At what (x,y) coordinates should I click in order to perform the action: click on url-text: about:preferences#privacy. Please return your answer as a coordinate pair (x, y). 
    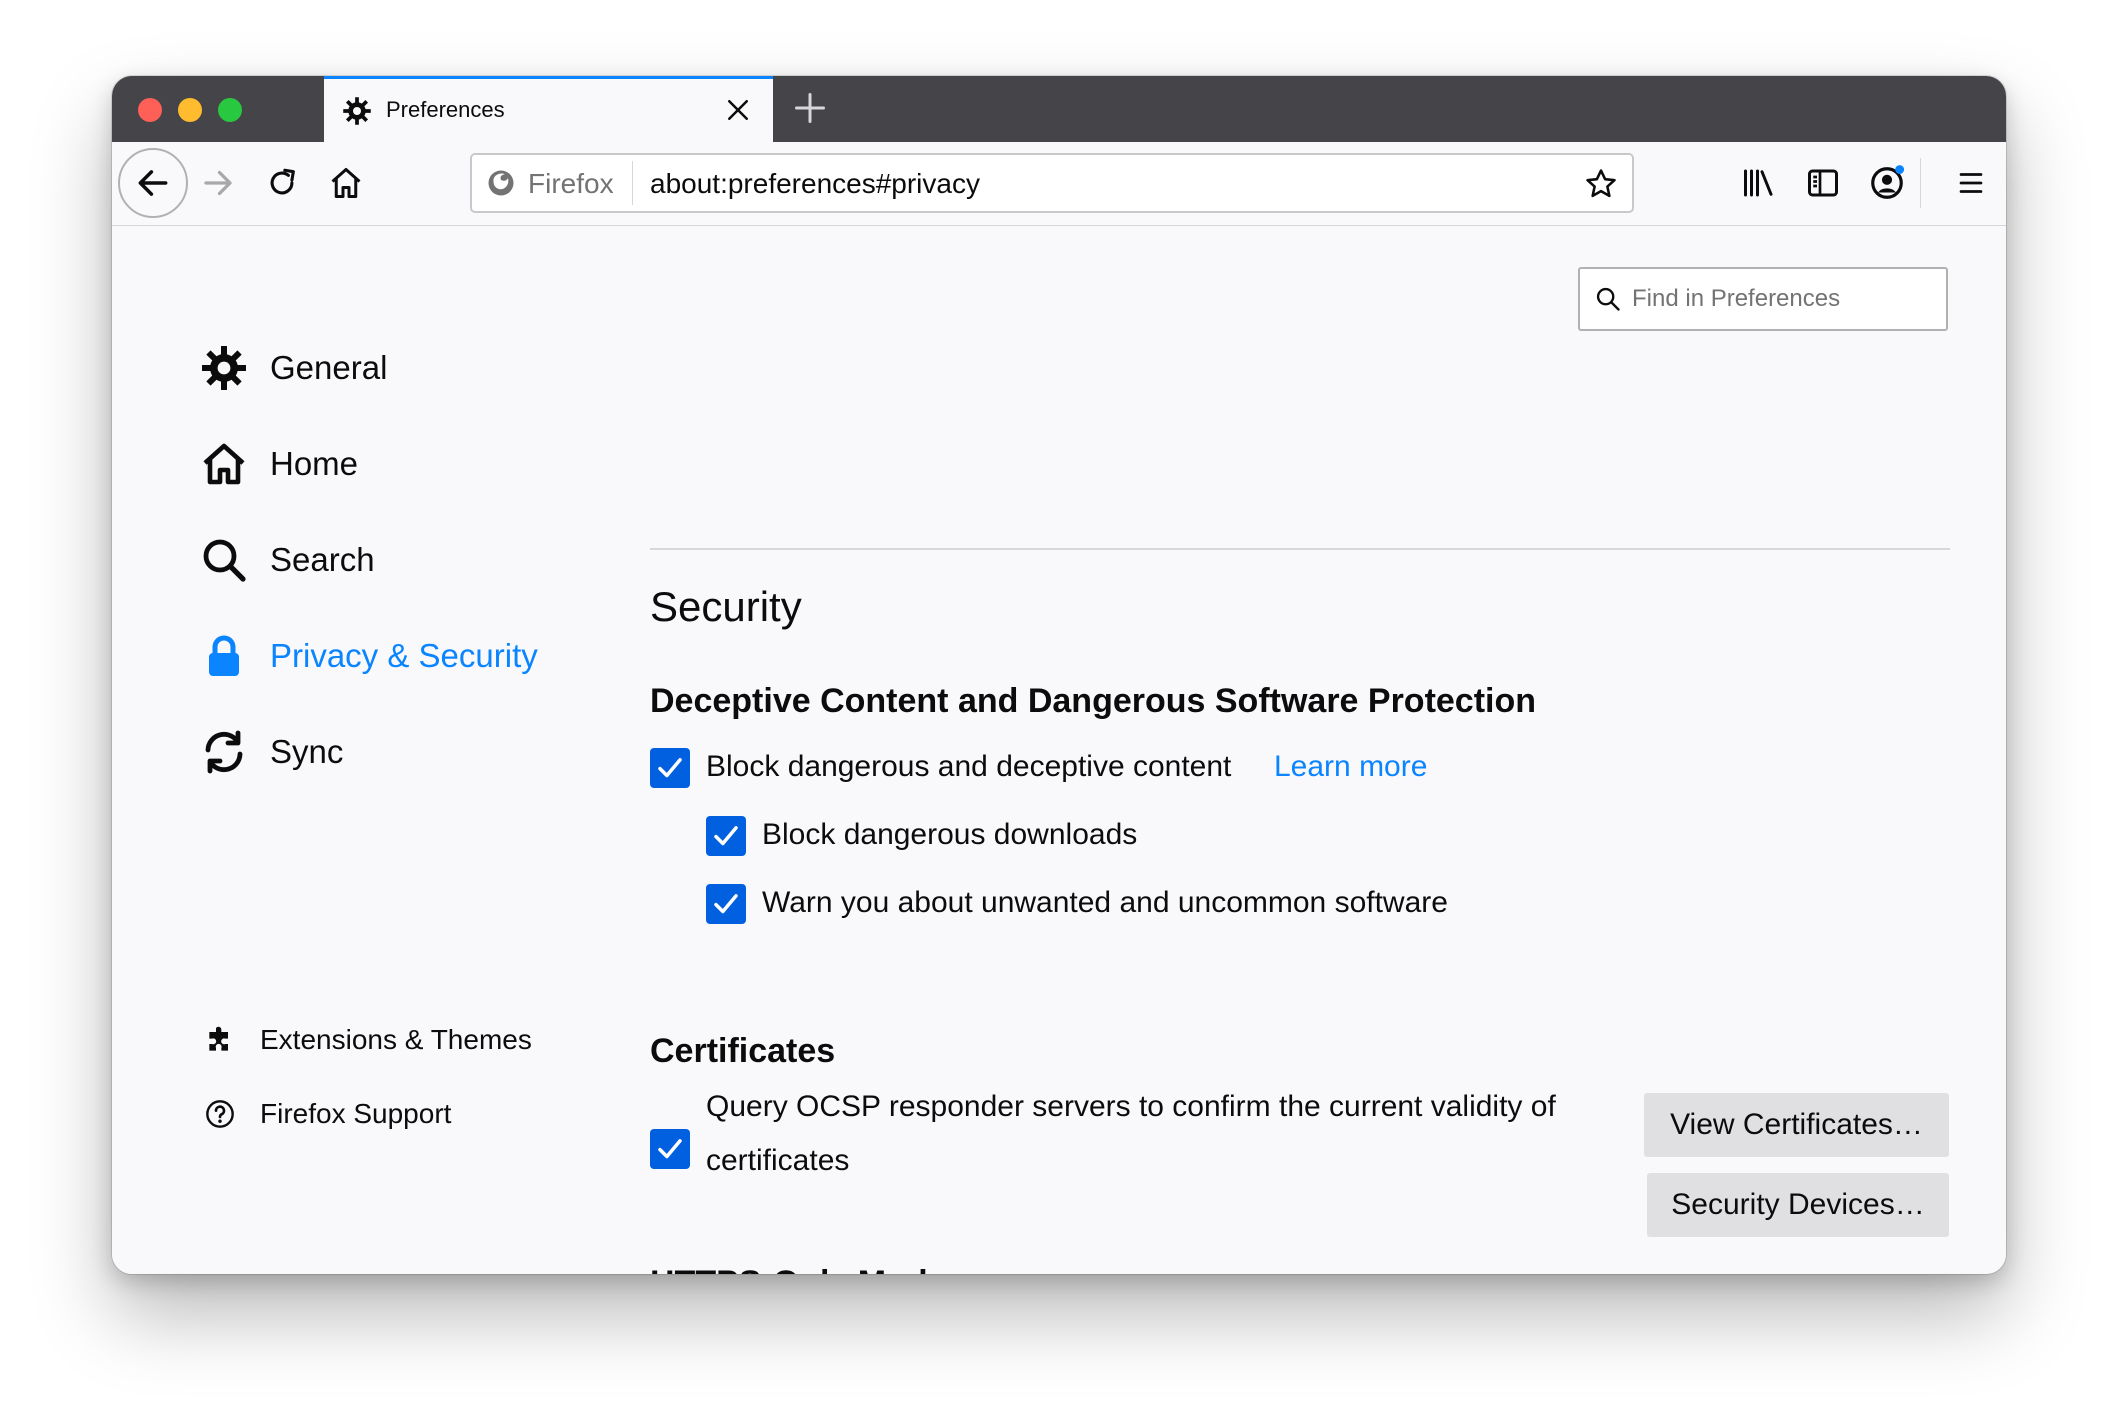
    Looking at the image, I should click on (815, 184).